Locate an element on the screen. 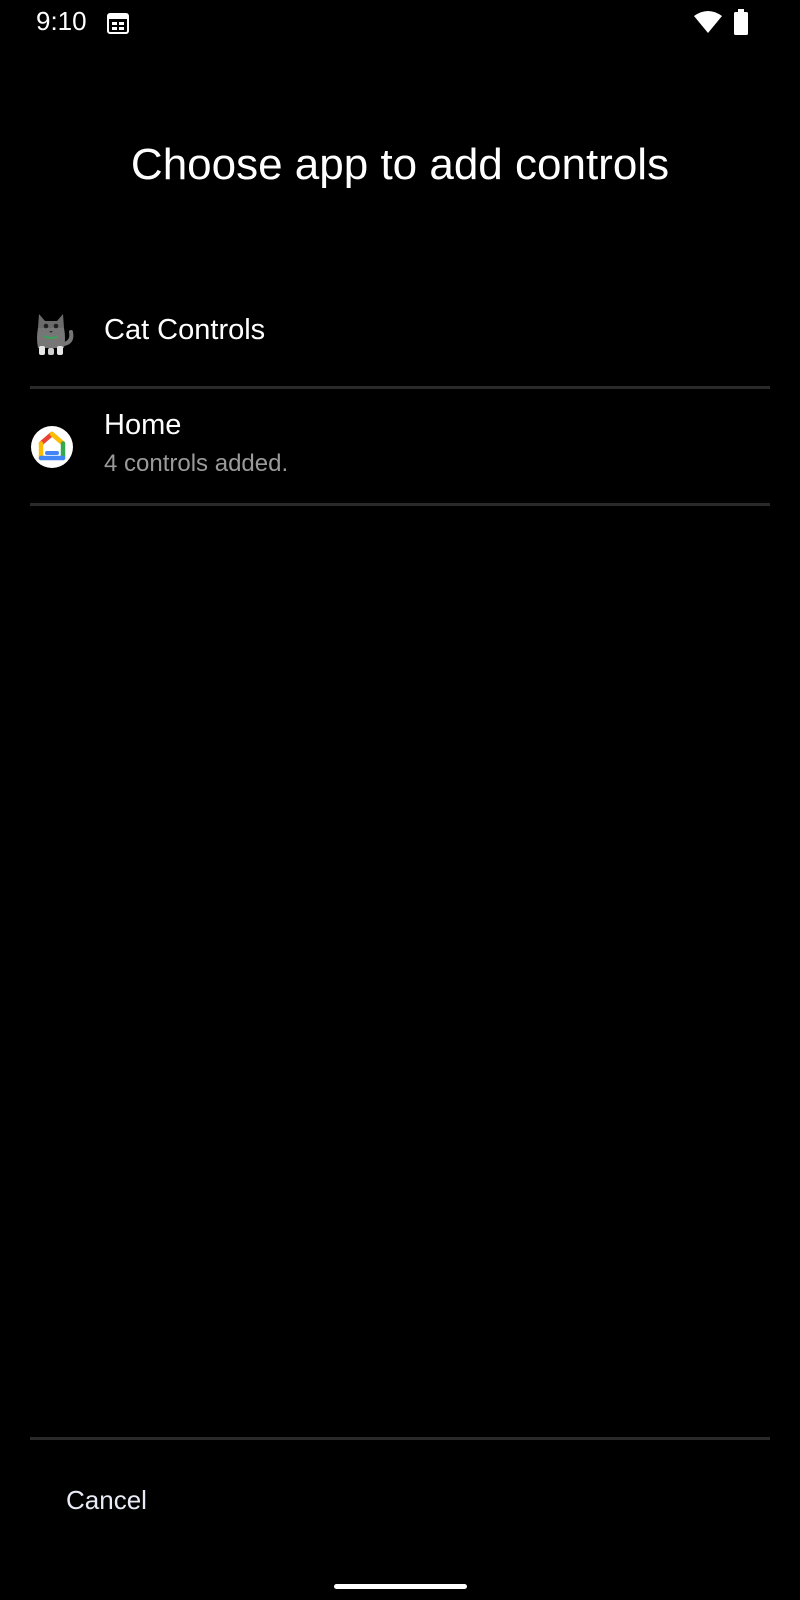 The width and height of the screenshot is (800, 1600). status-bar: 9:10 is located at coordinates (400, 22).